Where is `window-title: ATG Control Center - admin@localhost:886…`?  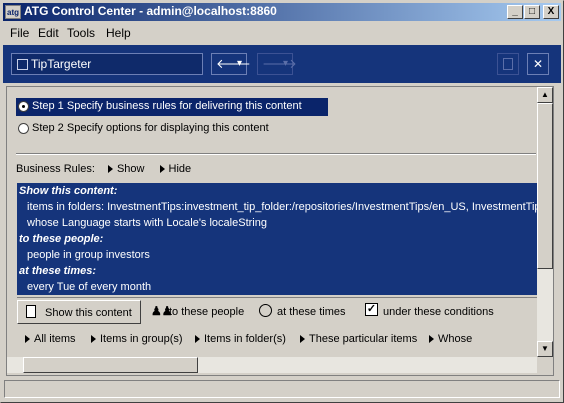
window-title: ATG Control Center - admin@localhost:886… is located at coordinates (150, 11).